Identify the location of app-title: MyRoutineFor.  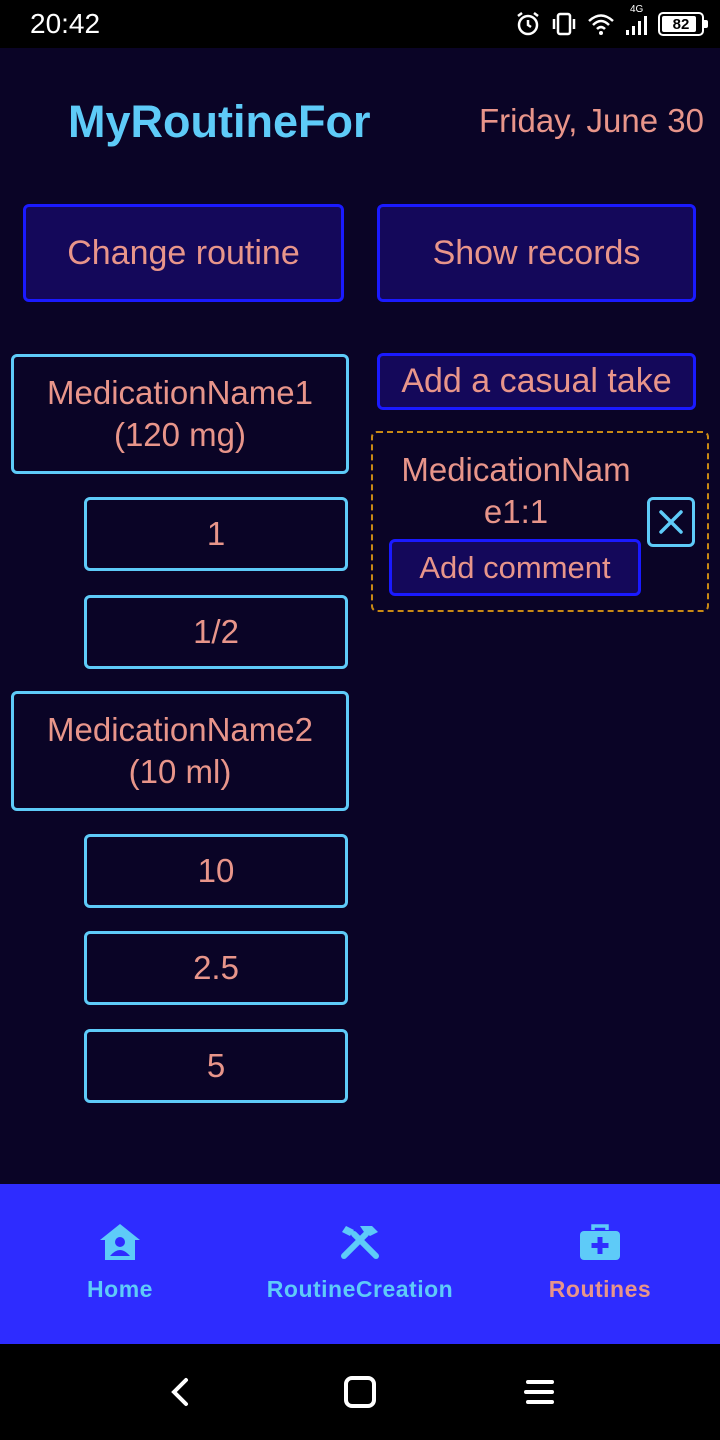
(219, 121).